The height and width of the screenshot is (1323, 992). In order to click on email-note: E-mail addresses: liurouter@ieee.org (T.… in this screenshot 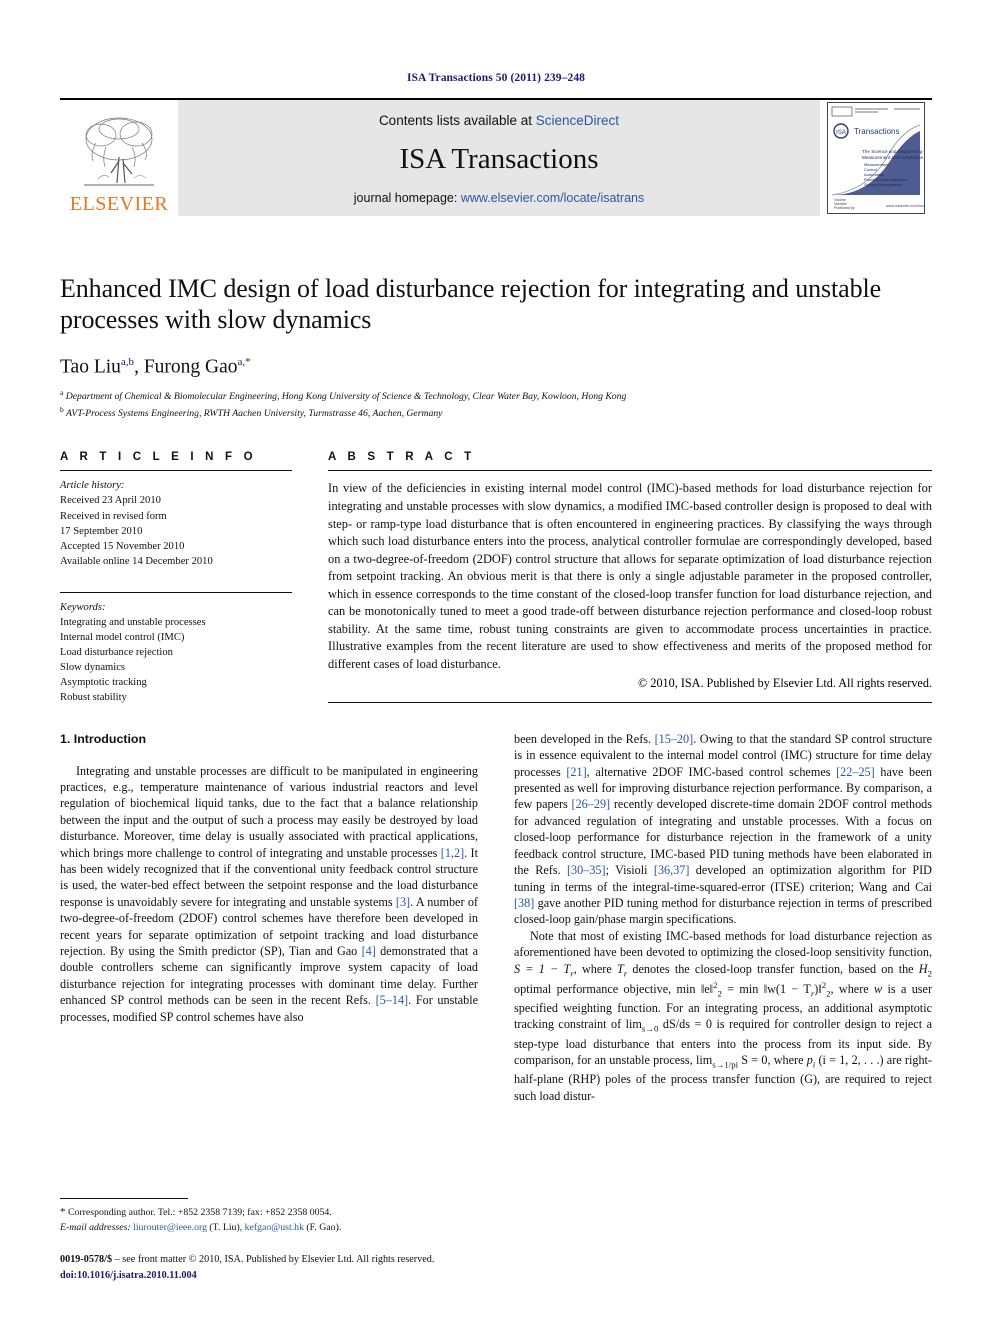, I will do `click(270, 1228)`.